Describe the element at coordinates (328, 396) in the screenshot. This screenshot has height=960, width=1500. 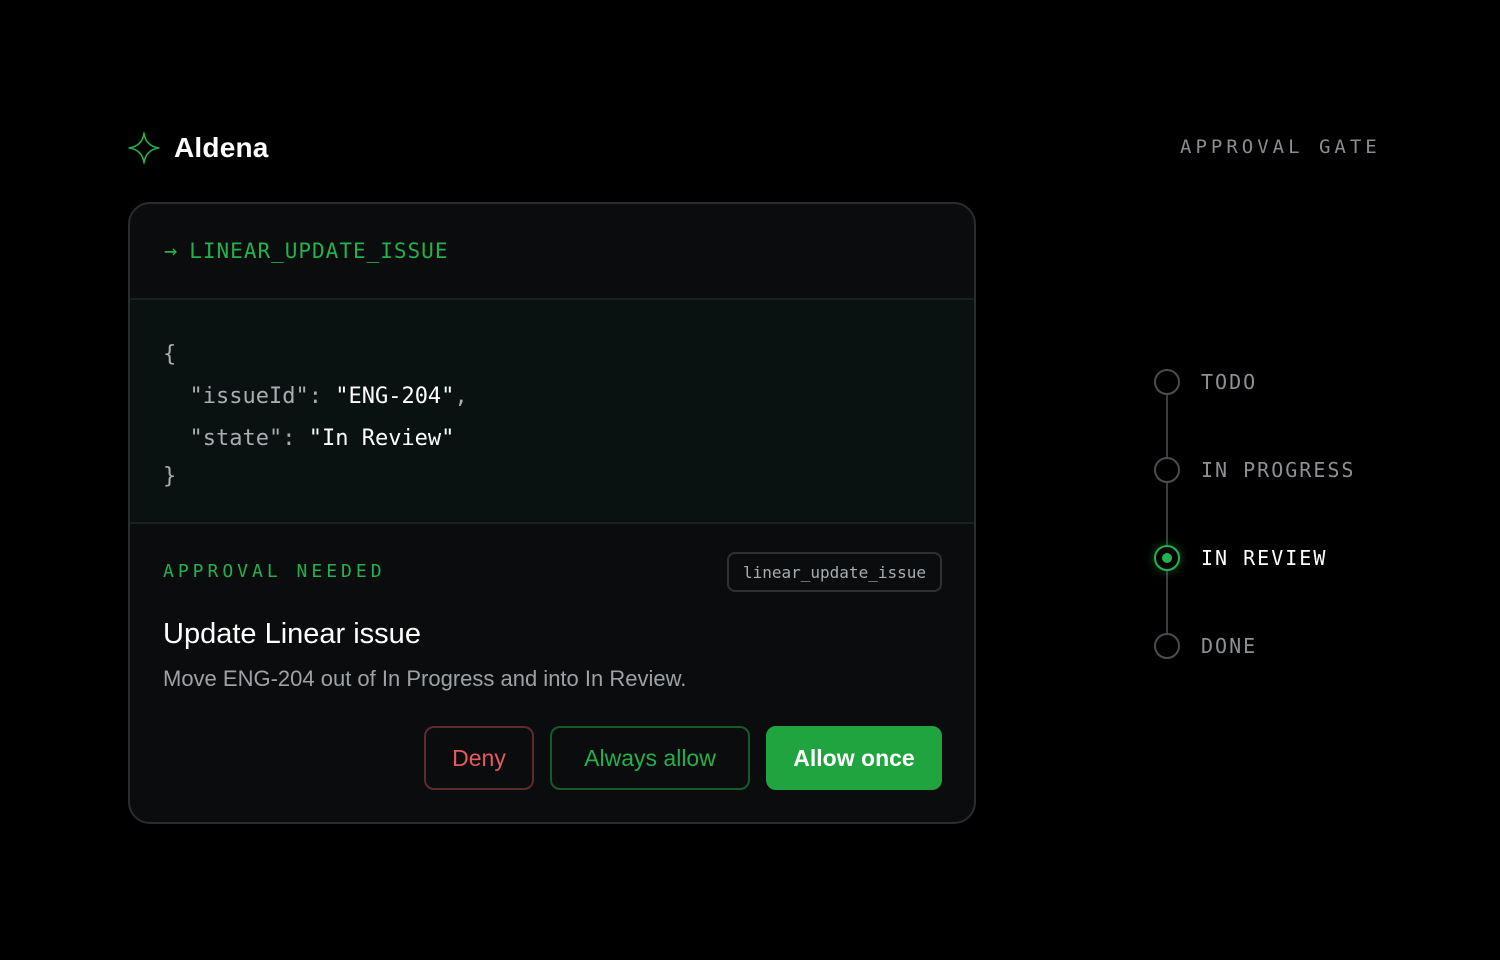
I see `code-line: "issueId": "ENG-204",` at that location.